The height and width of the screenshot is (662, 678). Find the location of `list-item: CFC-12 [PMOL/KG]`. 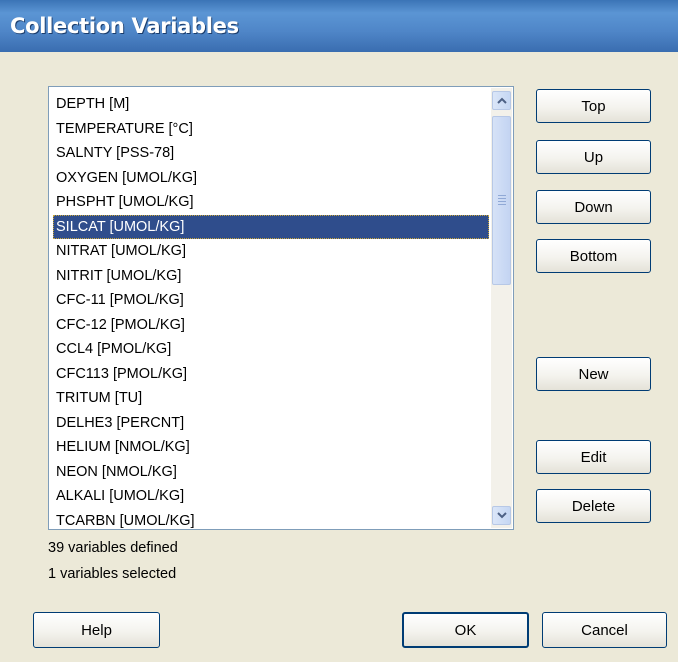

list-item: CFC-12 [PMOL/KG] is located at coordinates (271, 325).